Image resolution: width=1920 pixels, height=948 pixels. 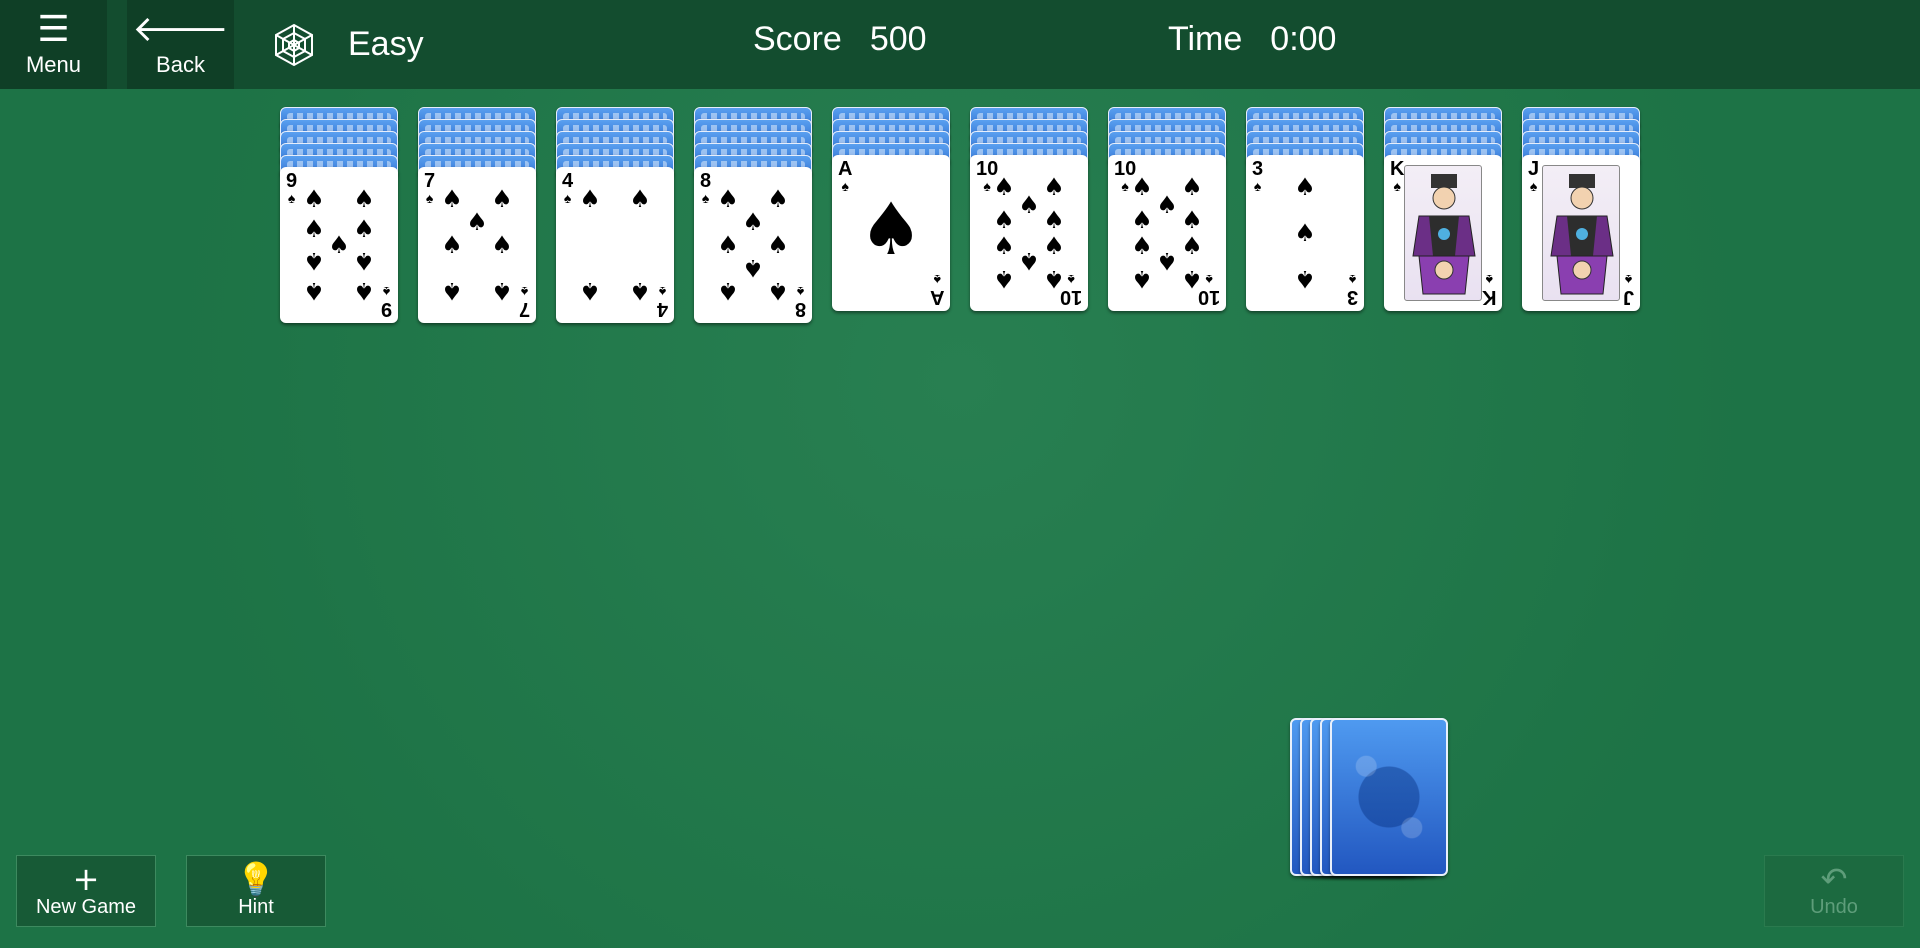 I want to click on card-pips: ♠ ♠ ♠ ♠ ♠ ♠ ♠, so click(x=477, y=245).